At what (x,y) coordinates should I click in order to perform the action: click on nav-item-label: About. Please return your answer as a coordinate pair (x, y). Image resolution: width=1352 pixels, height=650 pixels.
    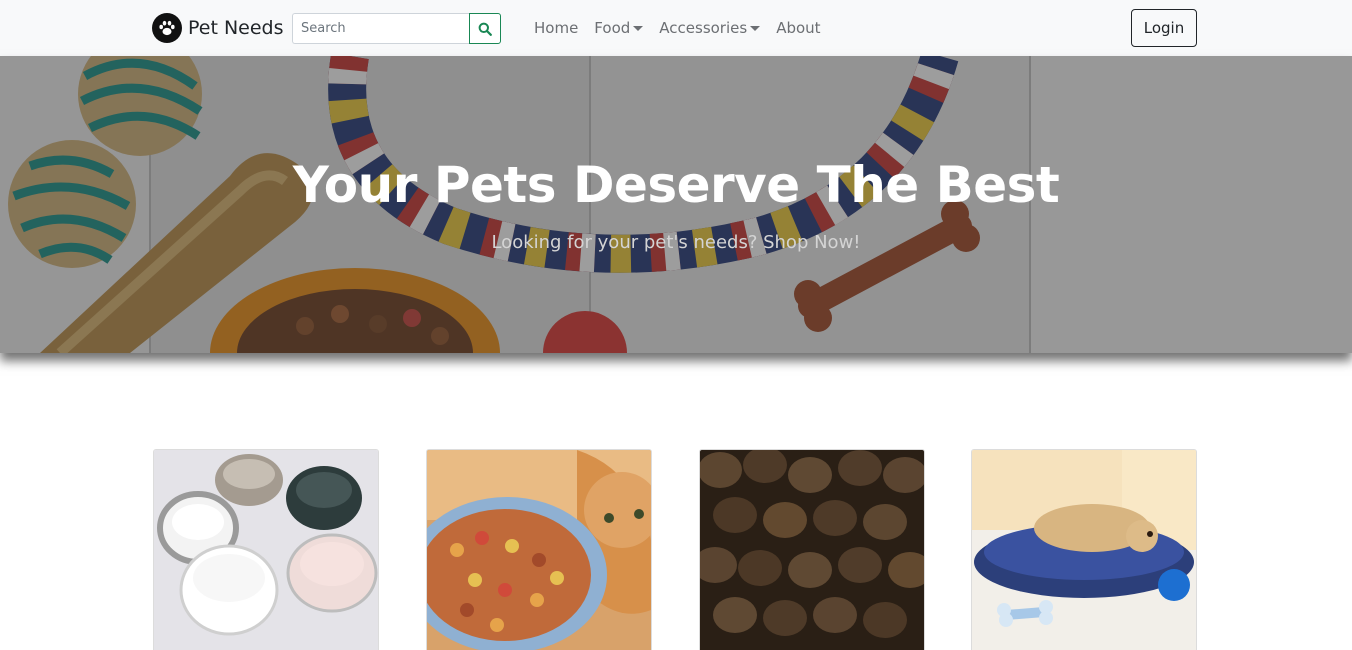
    Looking at the image, I should click on (798, 28).